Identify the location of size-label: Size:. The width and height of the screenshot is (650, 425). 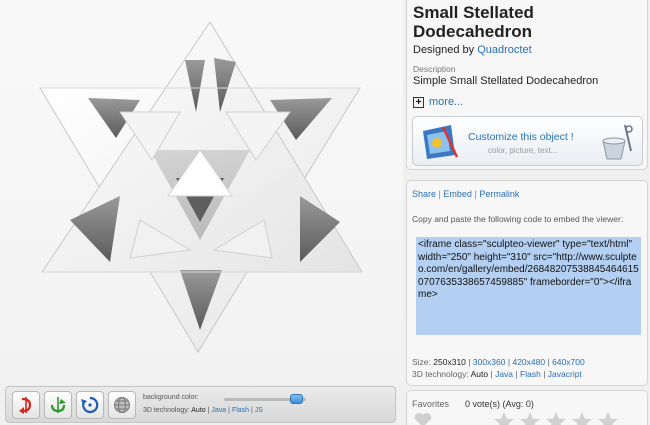
(421, 362).